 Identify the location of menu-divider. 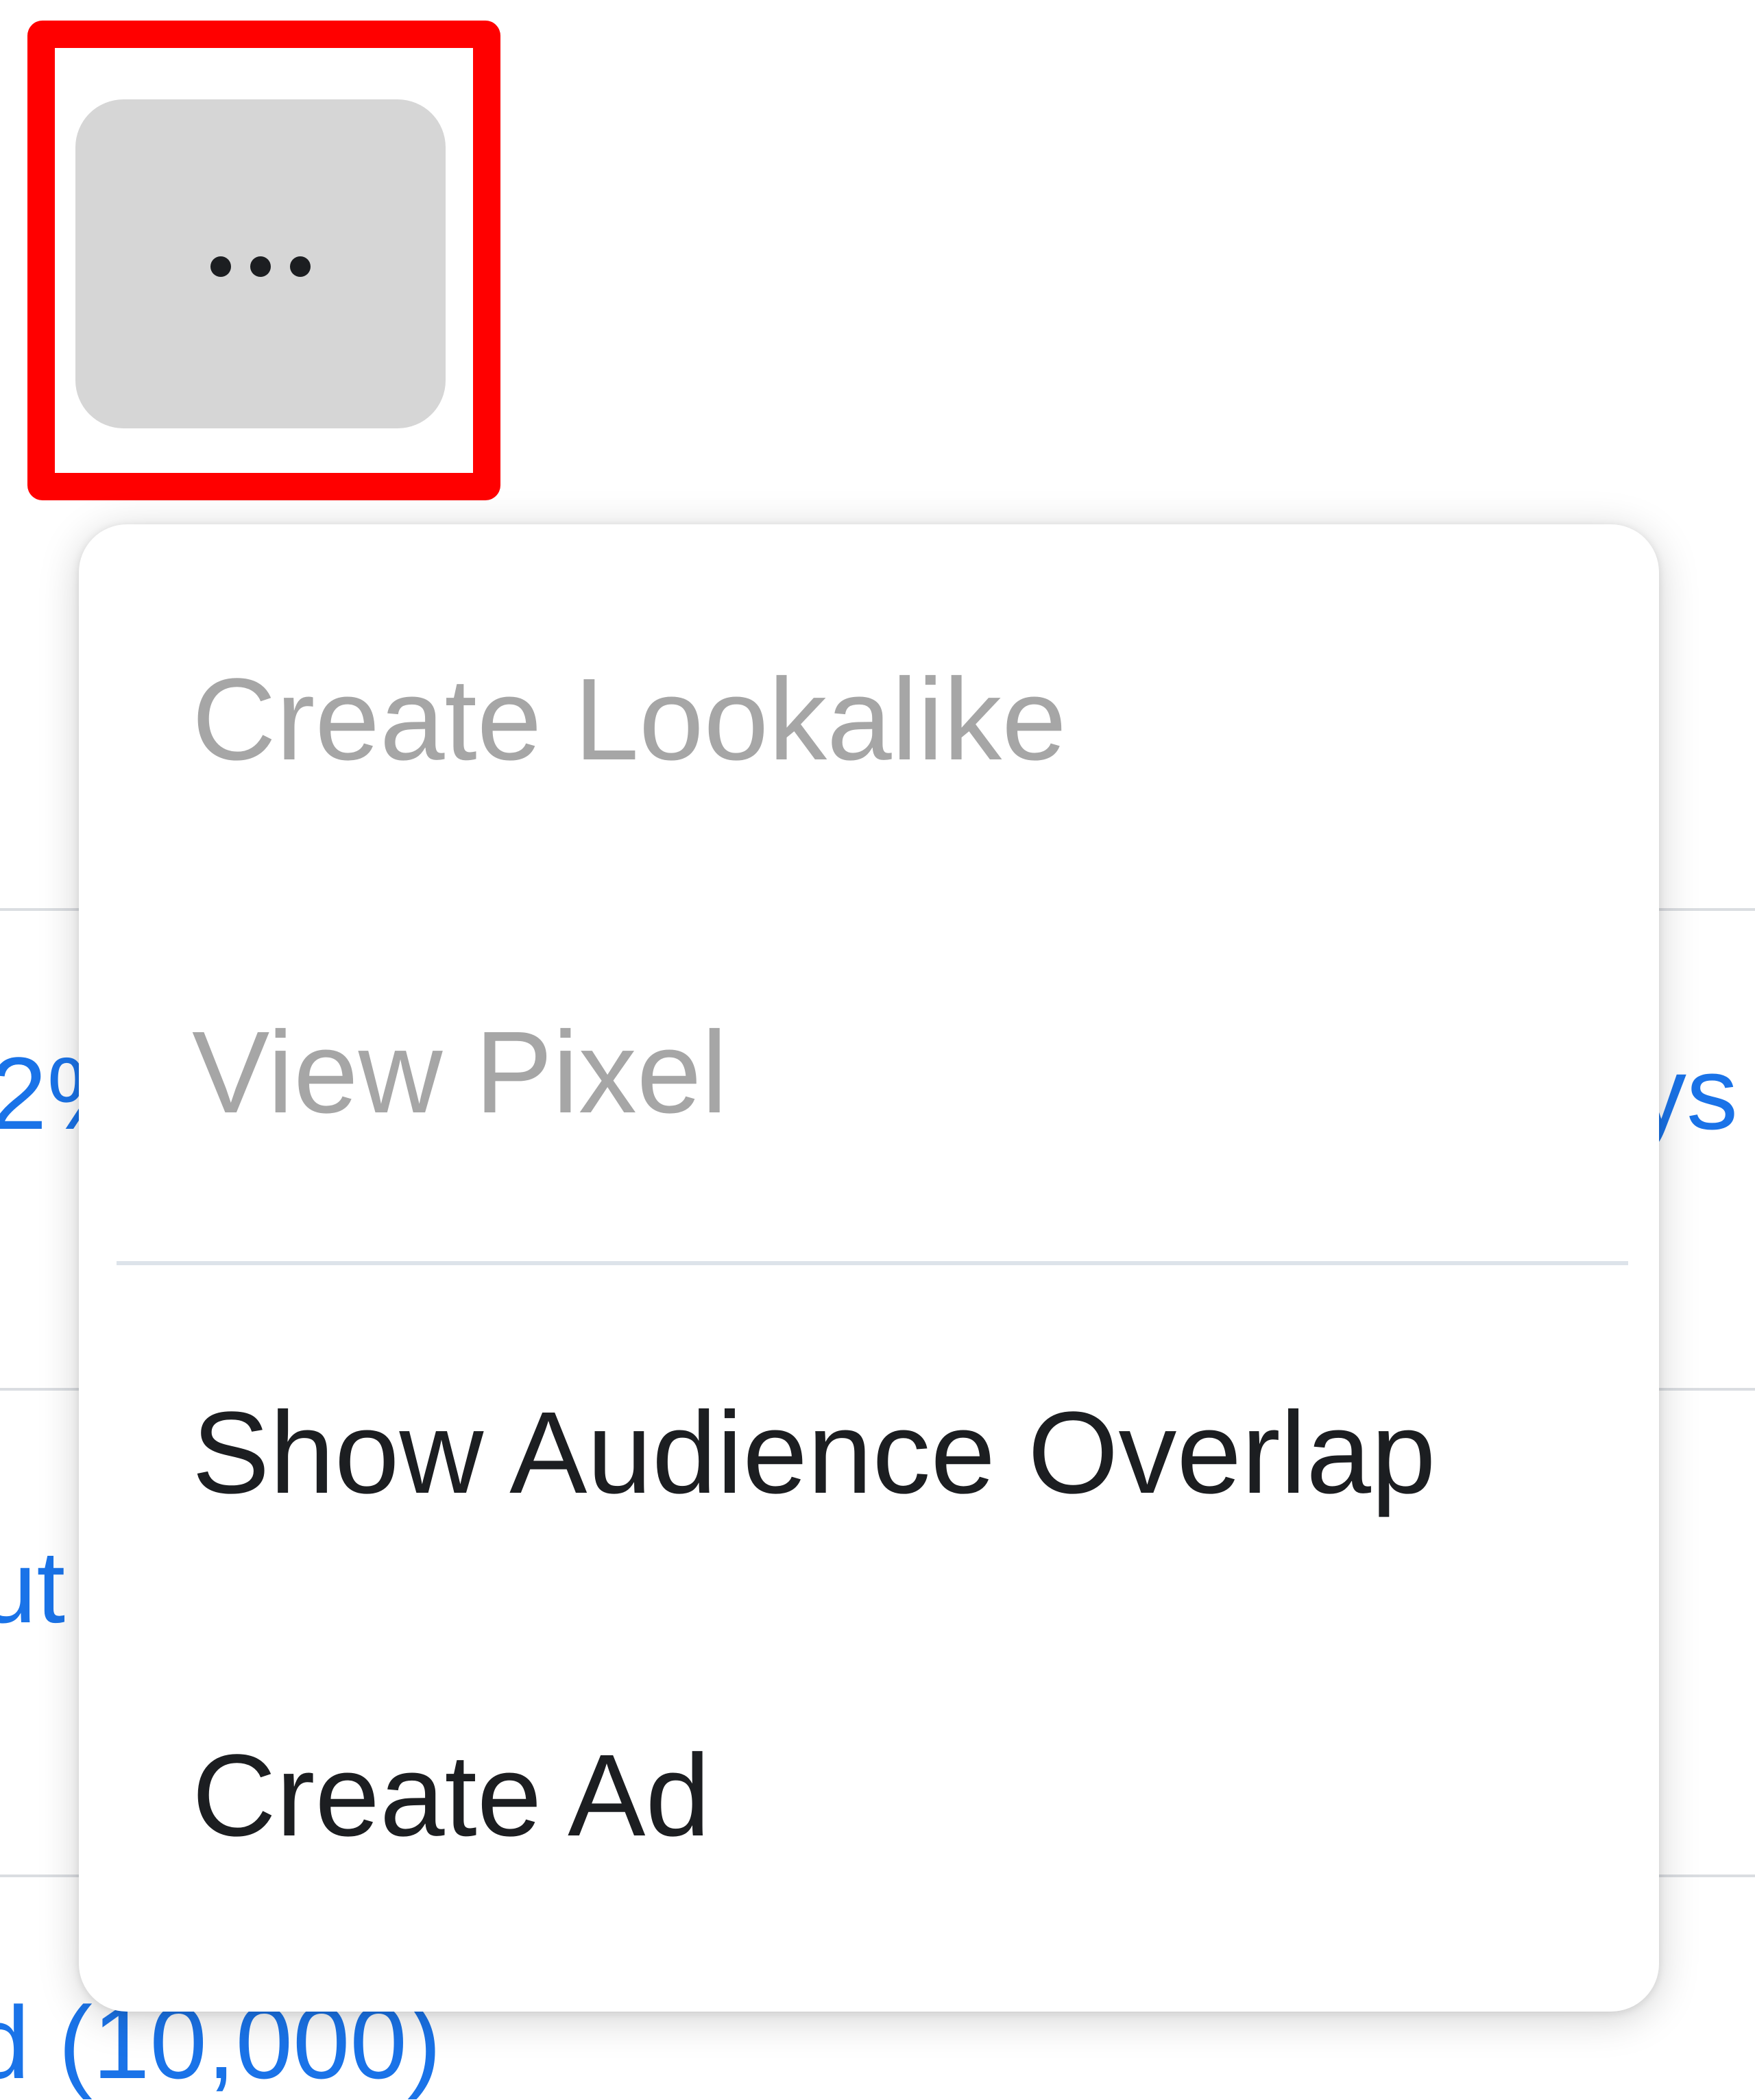
(872, 1263).